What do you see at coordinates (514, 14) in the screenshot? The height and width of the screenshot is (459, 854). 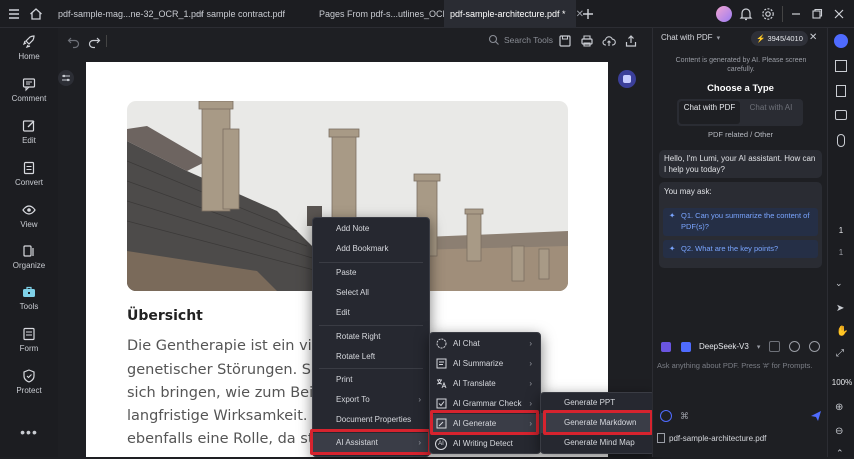 I see `tab-document-active: pdf-sample-architecture.pdf * ✕` at bounding box center [514, 14].